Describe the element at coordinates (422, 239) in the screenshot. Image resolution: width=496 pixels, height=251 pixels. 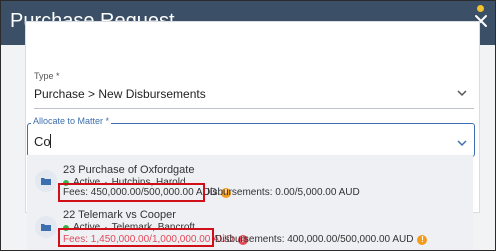
I see `warning-icon: !` at that location.